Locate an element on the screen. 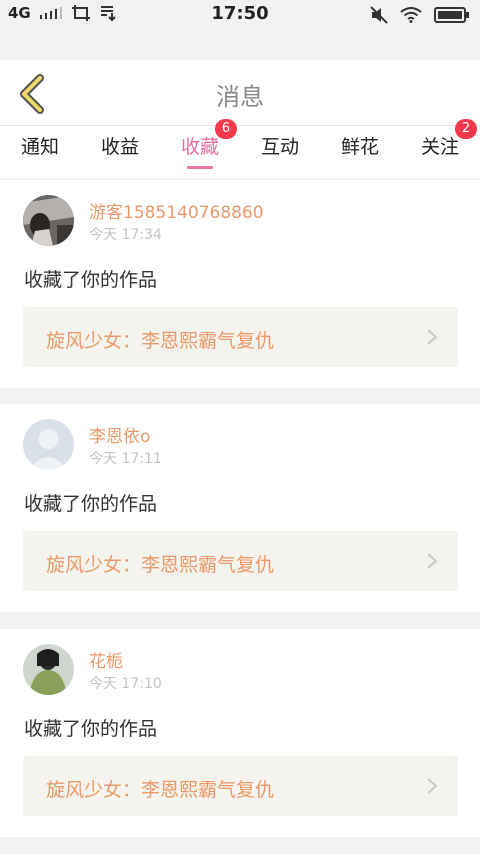 The image size is (480, 854). default-avatar-icon is located at coordinates (48, 444).